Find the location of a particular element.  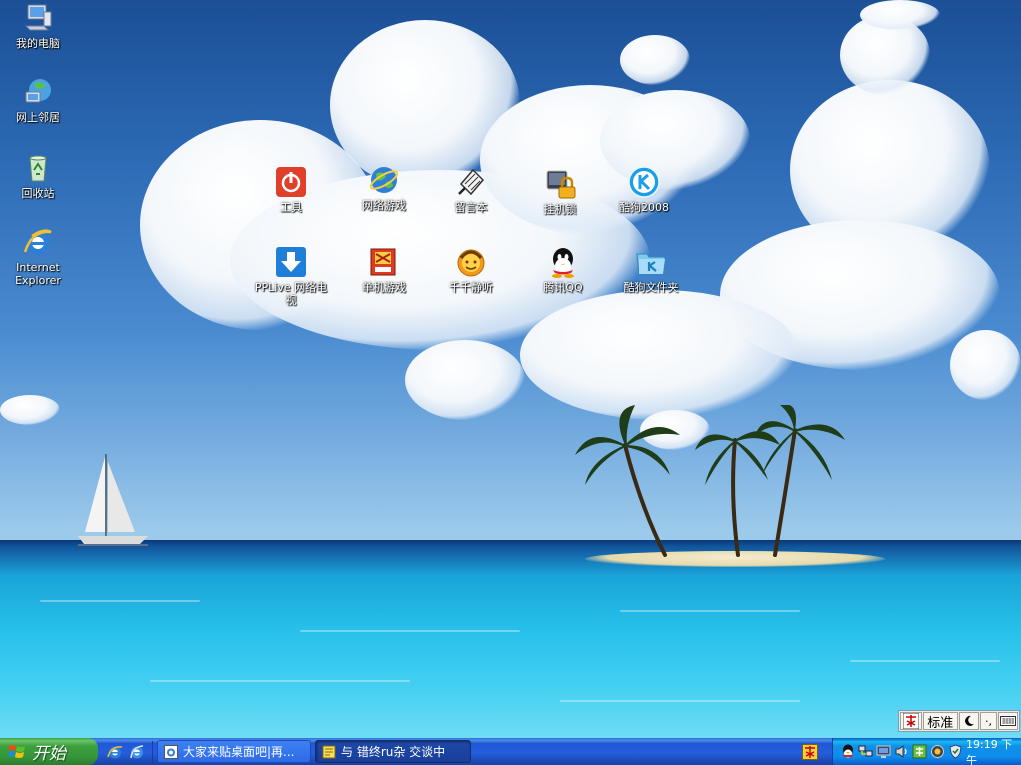

moon-icon is located at coordinates (969, 720).